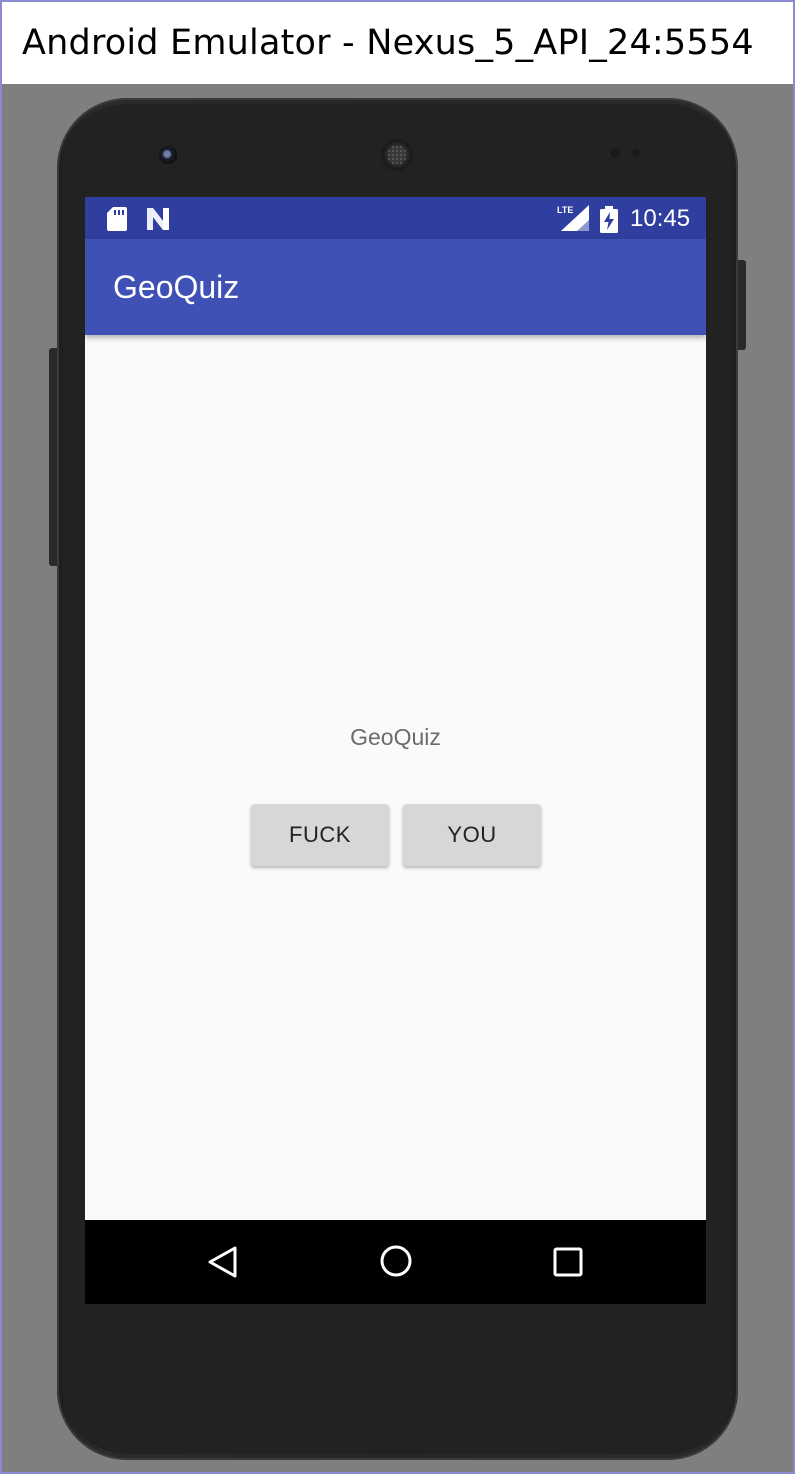 Image resolution: width=795 pixels, height=1474 pixels. I want to click on back-icon, so click(223, 1262).